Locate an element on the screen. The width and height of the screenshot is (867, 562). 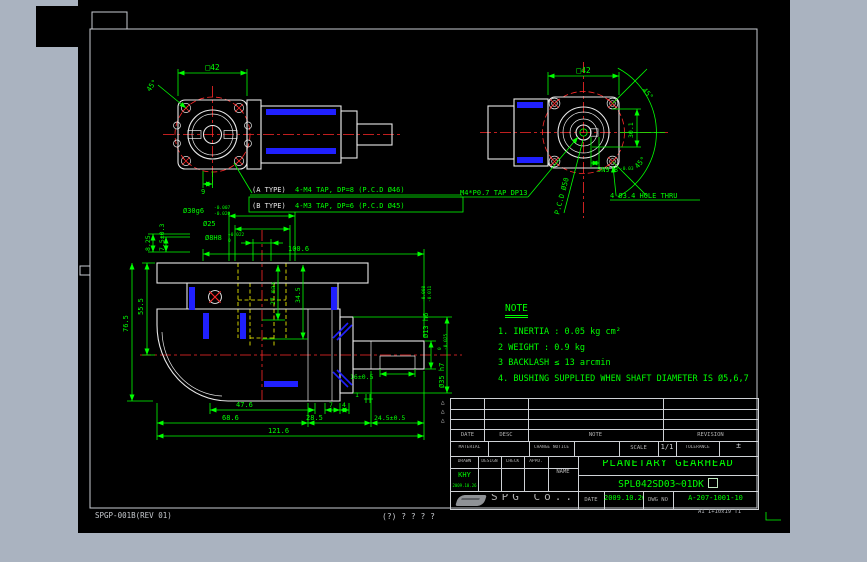
dim-d13-tol-up: -0.008 is located at coordinates (424, 293).